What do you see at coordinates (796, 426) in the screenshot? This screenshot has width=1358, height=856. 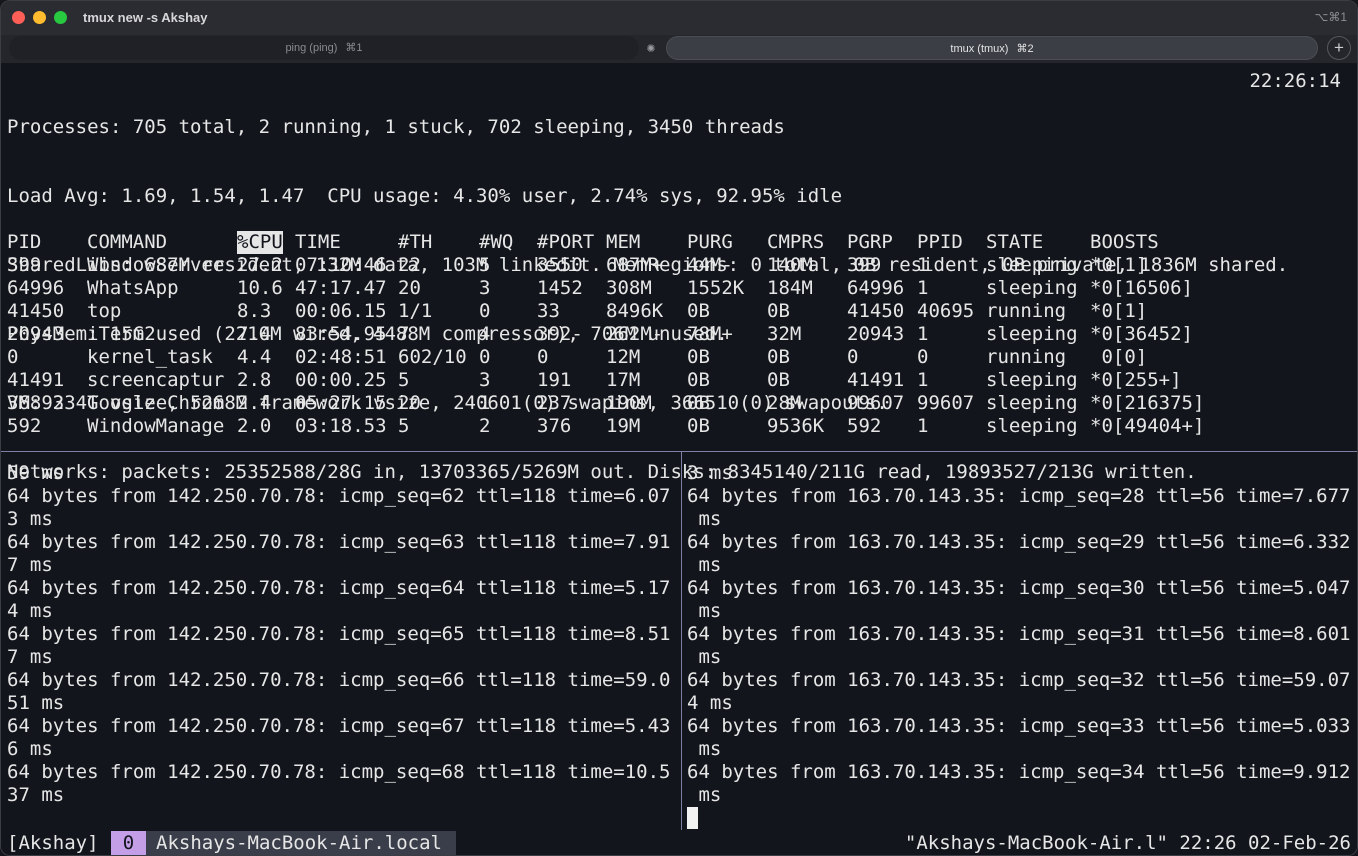 I see `table-cell: 9536K` at bounding box center [796, 426].